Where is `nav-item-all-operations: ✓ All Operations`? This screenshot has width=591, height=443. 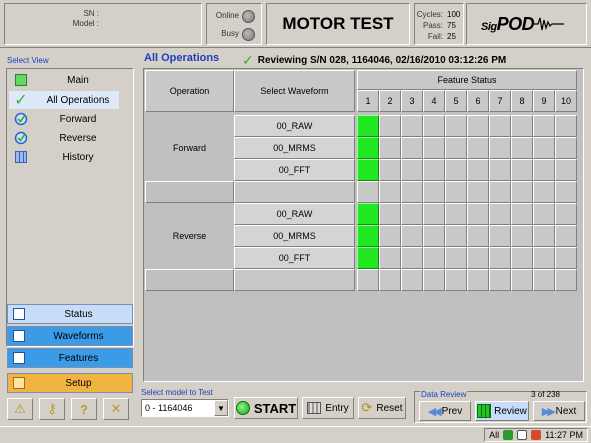 nav-item-all-operations: ✓ All Operations is located at coordinates (64, 100).